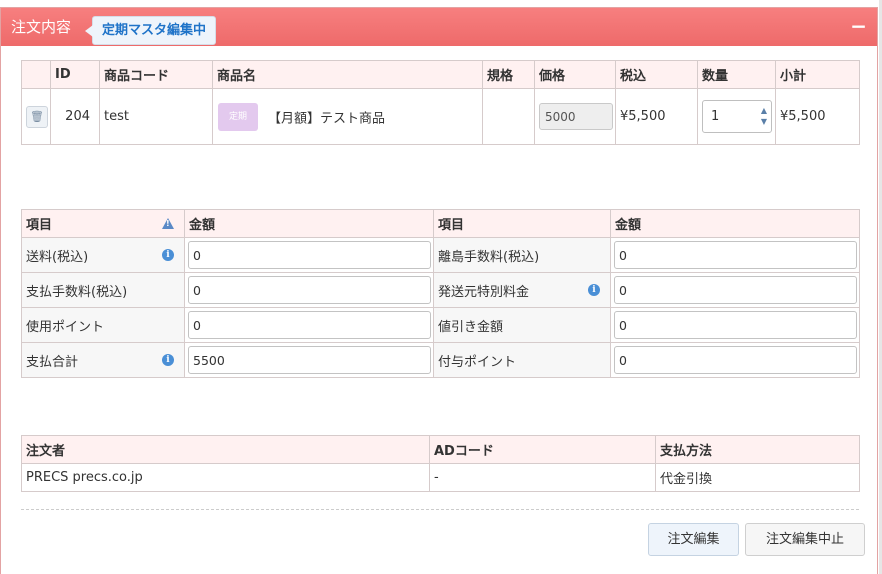 This screenshot has width=882, height=574. I want to click on origin-special-fee-label: 発送元特別料金, so click(484, 292).